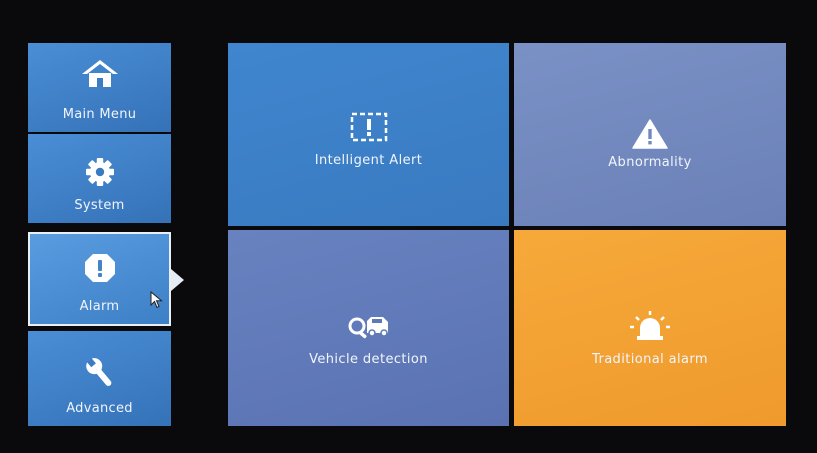  I want to click on vehicle-search-icon, so click(368, 327).